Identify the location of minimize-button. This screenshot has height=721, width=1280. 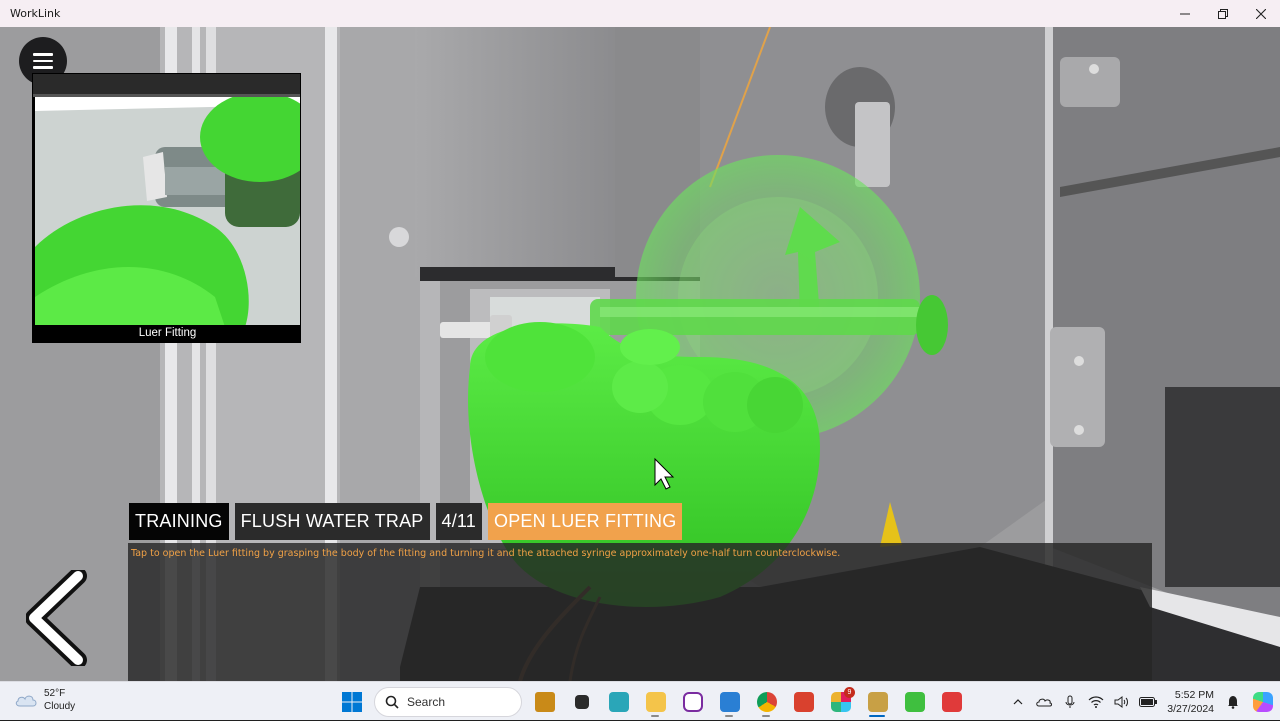
(1185, 13).